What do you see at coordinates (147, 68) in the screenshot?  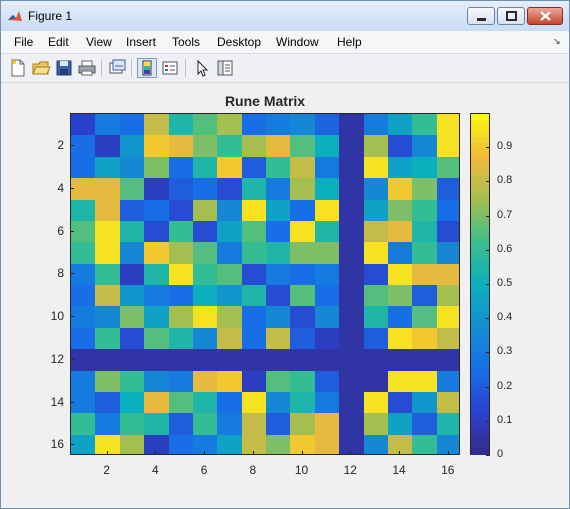 I see `insert-colorbar-icon` at bounding box center [147, 68].